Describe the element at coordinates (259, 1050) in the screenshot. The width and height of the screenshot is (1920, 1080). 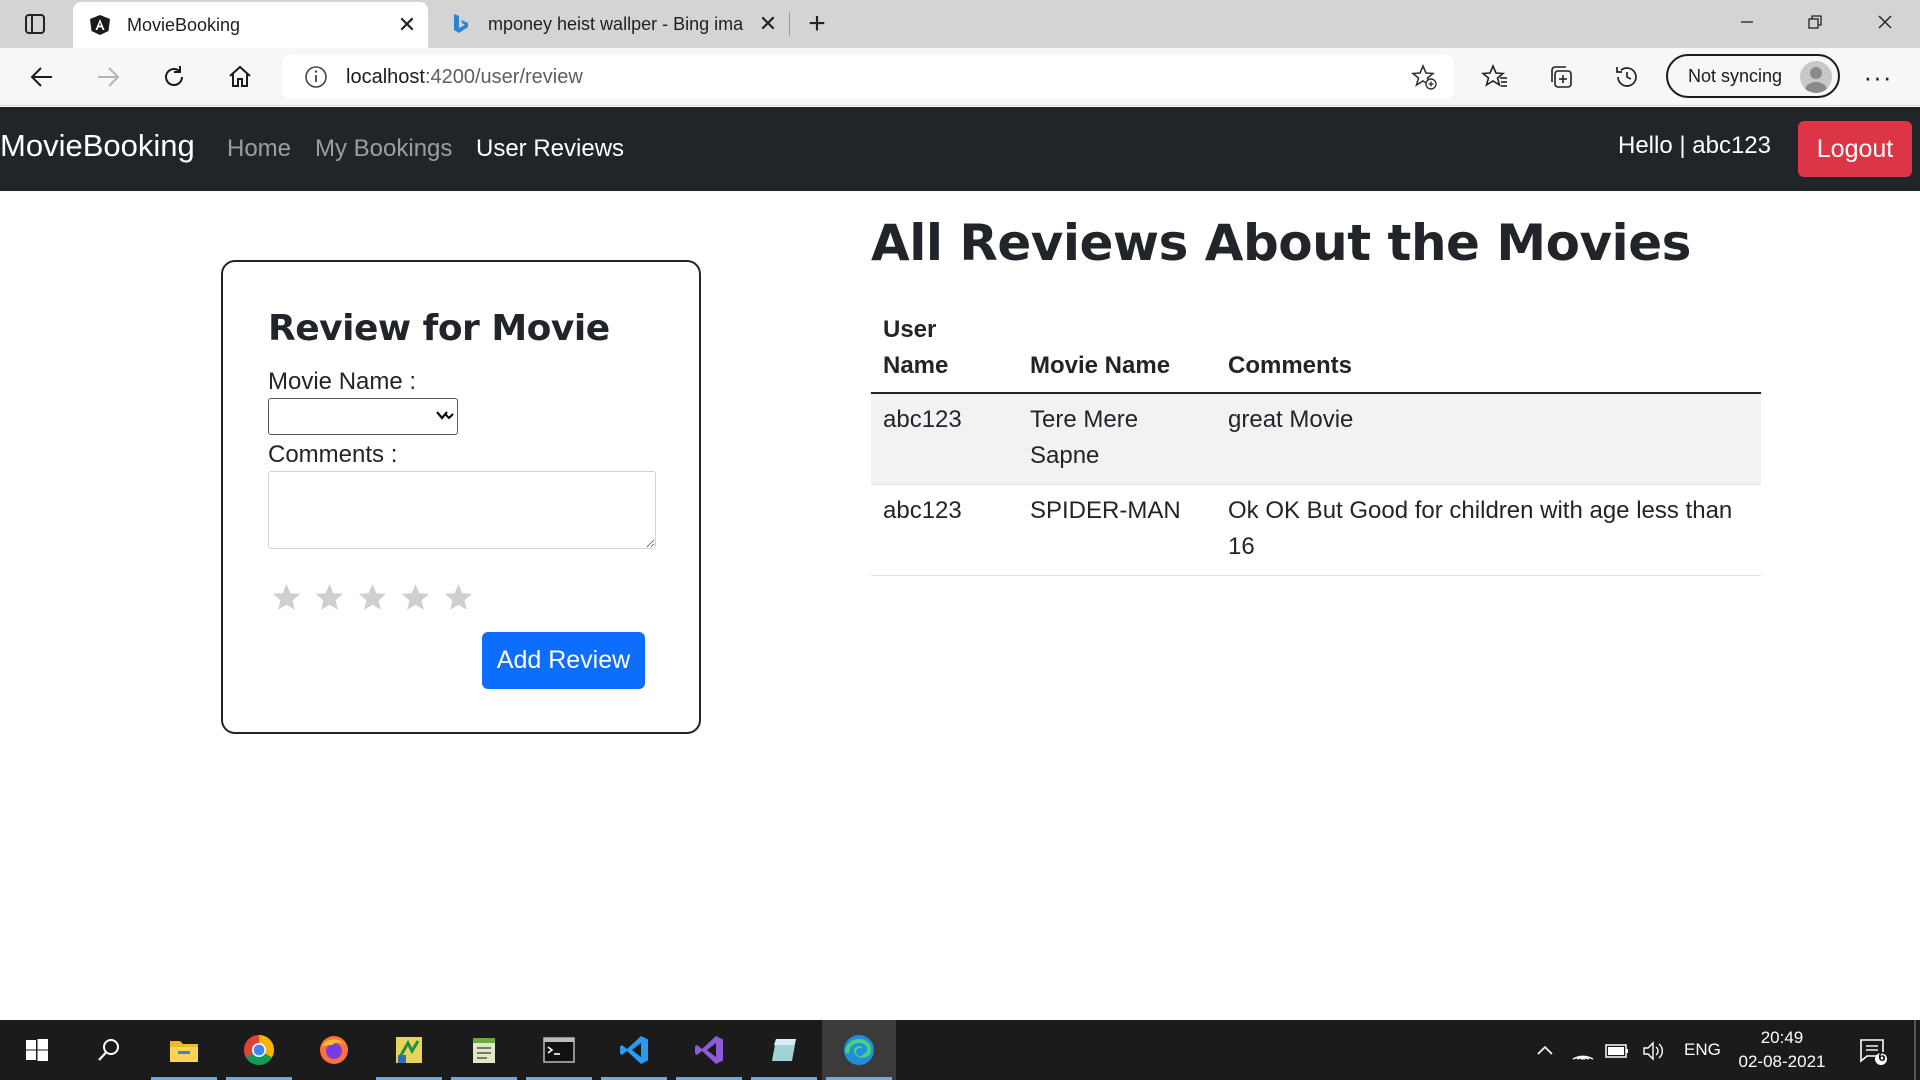
I see `taskbar-chrome` at that location.